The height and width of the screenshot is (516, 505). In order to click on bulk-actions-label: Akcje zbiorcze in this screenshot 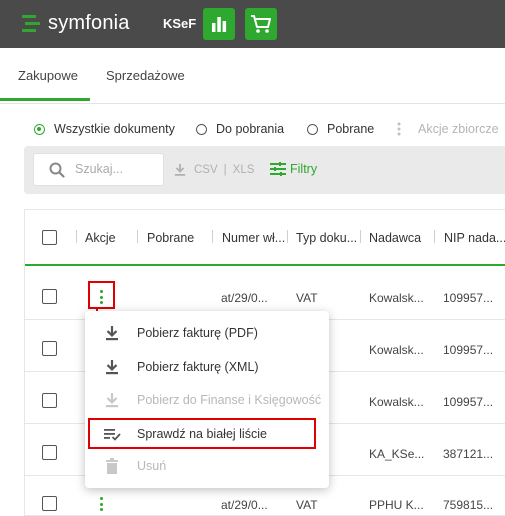, I will do `click(458, 129)`.